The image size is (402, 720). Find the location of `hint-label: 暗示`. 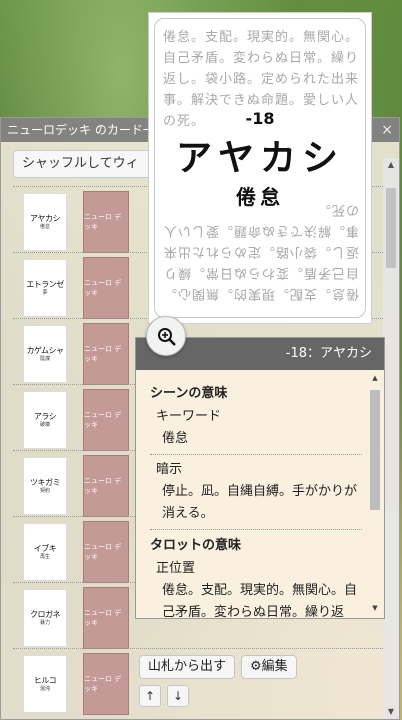

hint-label: 暗示 is located at coordinates (169, 469).